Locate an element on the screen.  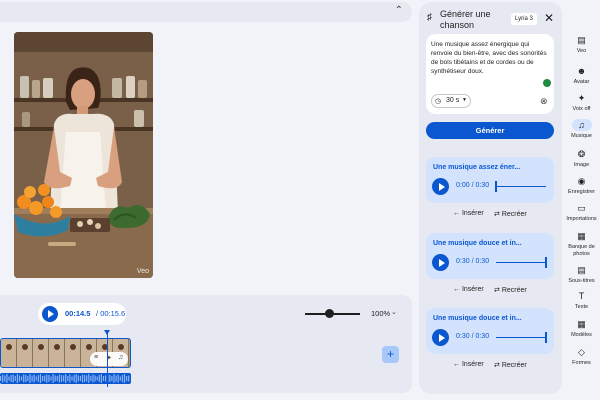
music-icon: ♫ is located at coordinates (581, 125).